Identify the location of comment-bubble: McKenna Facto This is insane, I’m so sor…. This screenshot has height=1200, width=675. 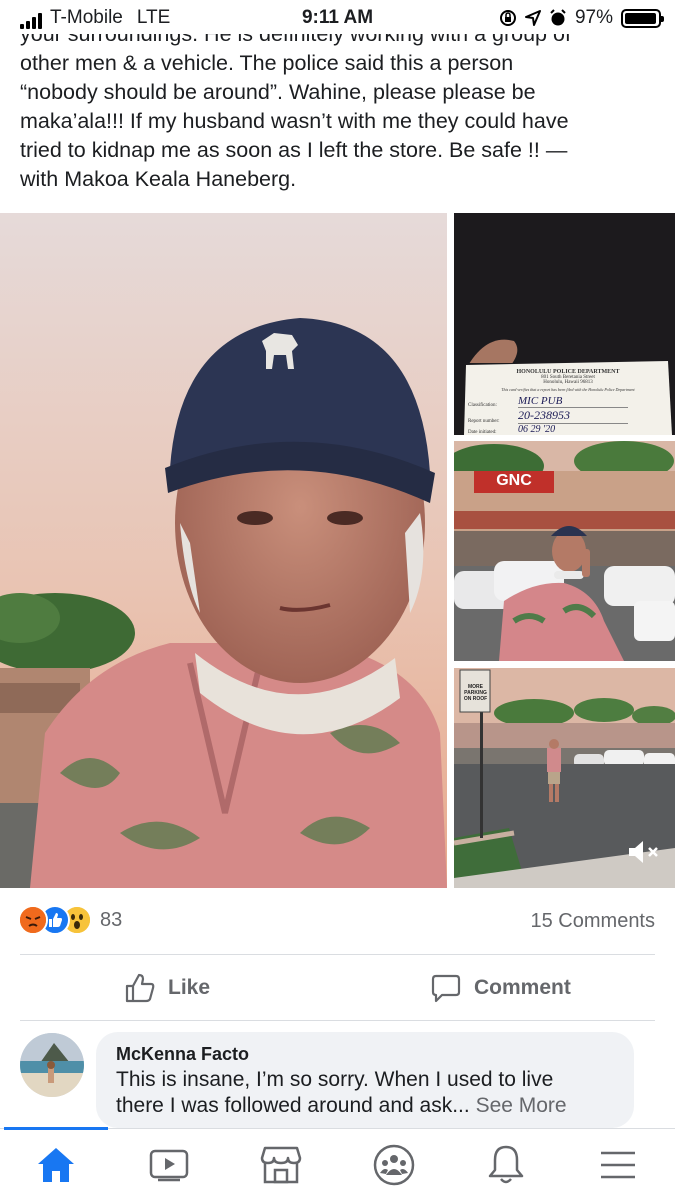
(365, 1080).